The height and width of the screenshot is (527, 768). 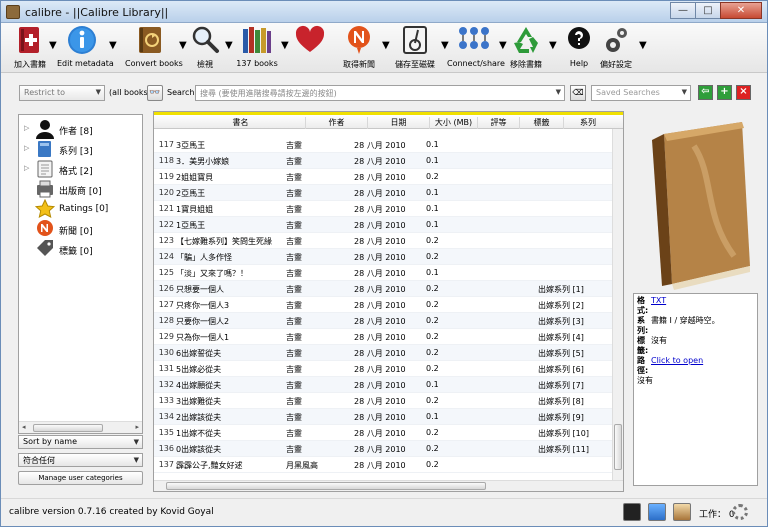 What do you see at coordinates (383, 241) in the screenshot?
I see `table-row: 123 【七嫁難系列】笑問生死緣 吉靈 28 八月 2010 0.2` at bounding box center [383, 241].